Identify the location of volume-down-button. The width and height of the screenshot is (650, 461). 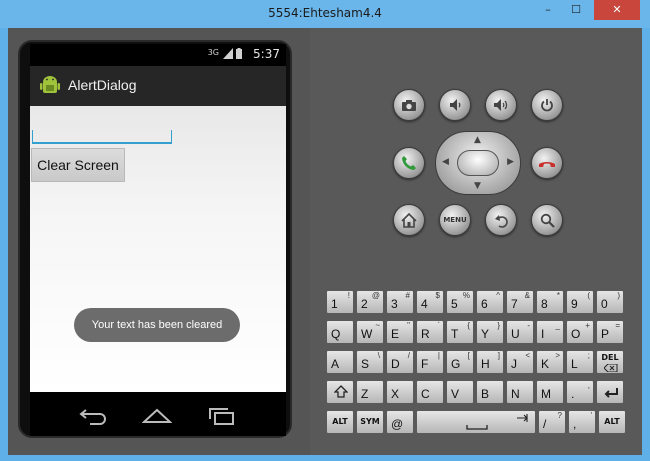
(455, 105).